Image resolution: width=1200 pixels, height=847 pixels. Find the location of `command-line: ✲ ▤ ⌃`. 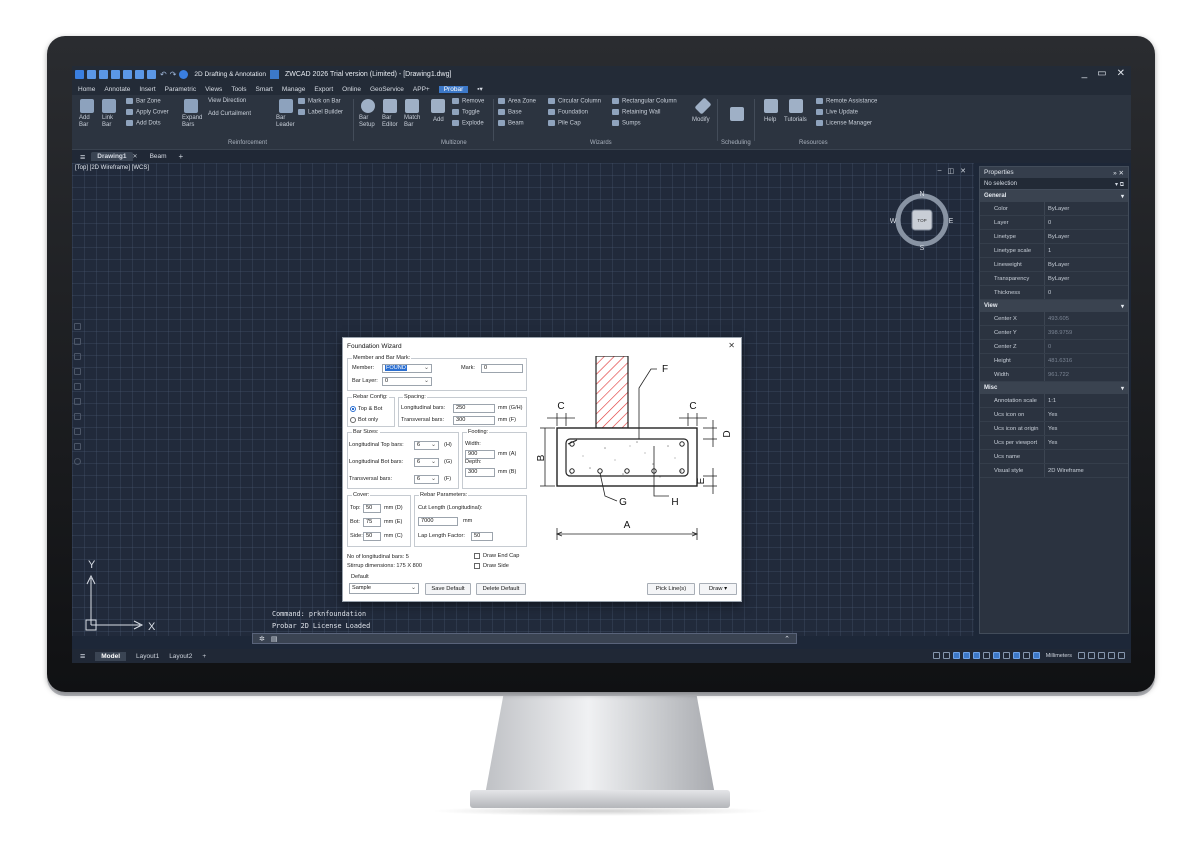

command-line: ✲ ▤ ⌃ is located at coordinates (524, 638).